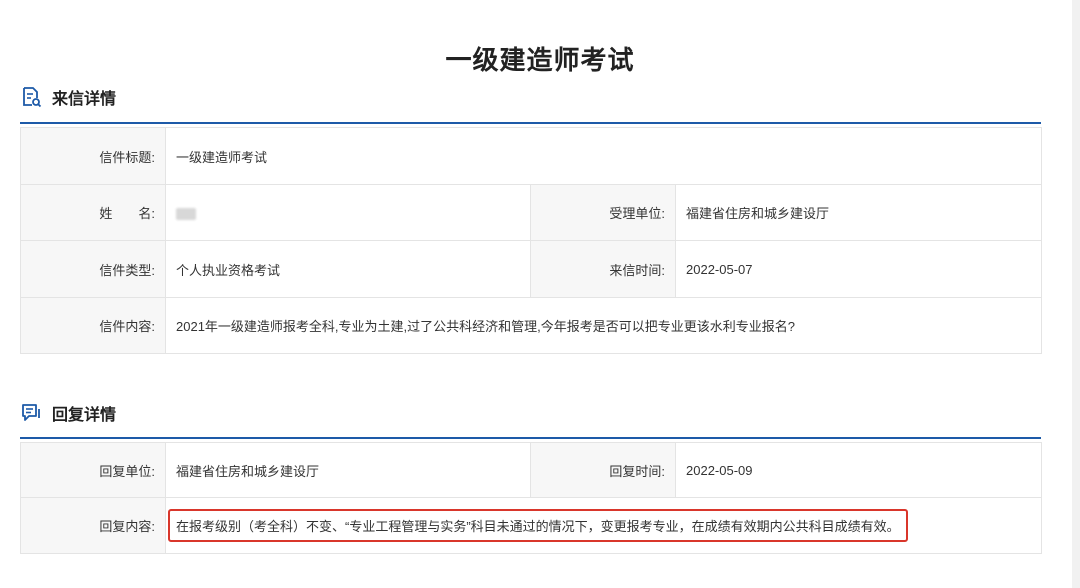 Image resolution: width=1080 pixels, height=588 pixels. Describe the element at coordinates (530, 123) in the screenshot. I see `letter-section-divider` at that location.